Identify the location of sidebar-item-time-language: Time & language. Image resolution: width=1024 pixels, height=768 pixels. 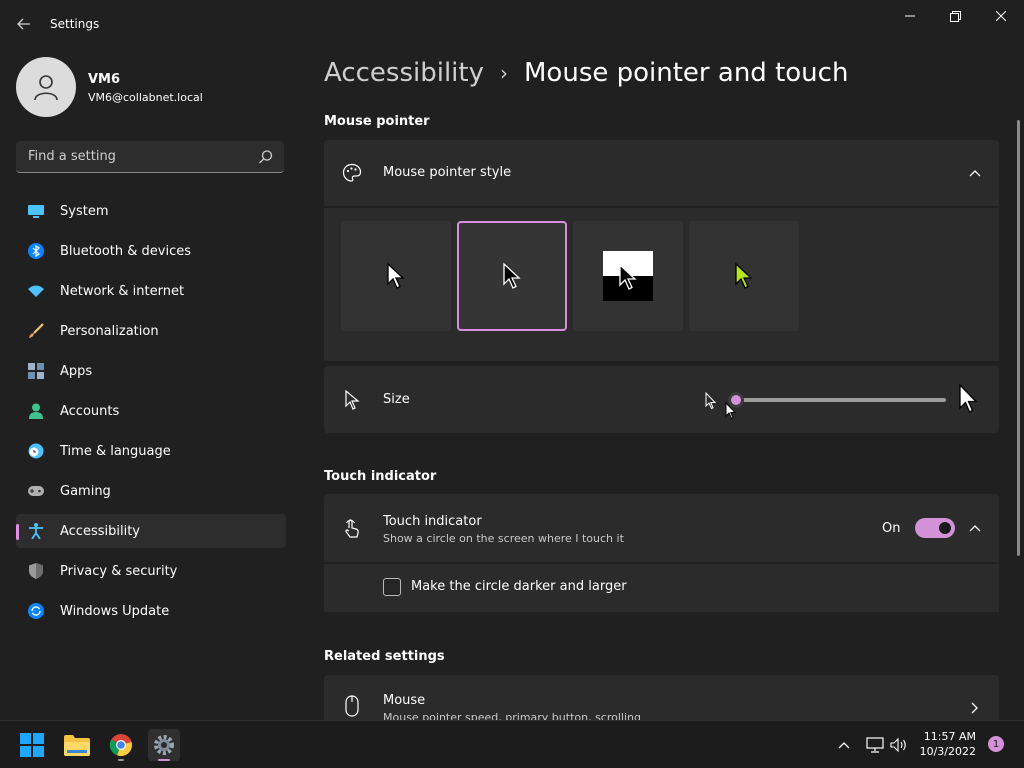
(151, 451).